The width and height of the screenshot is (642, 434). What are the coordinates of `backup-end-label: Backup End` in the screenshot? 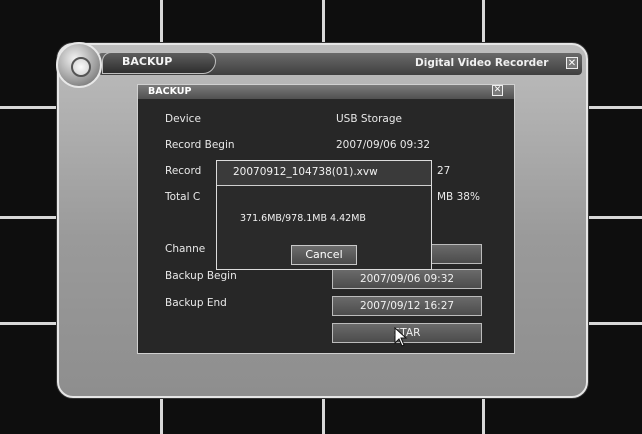 It's located at (196, 303).